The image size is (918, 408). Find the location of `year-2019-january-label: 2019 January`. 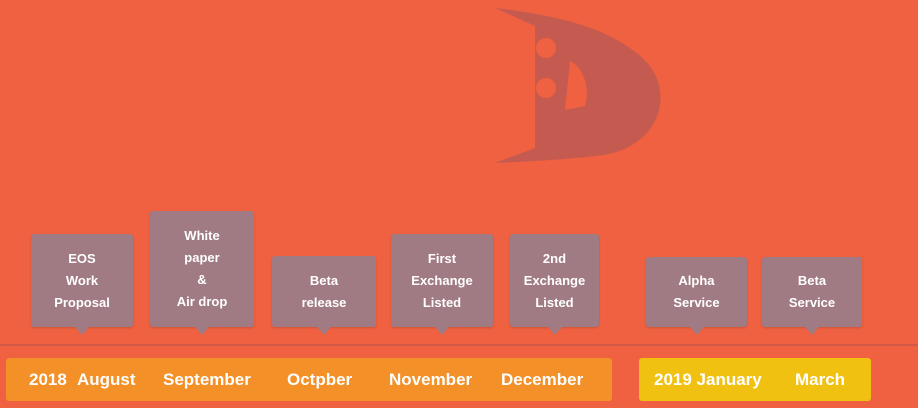

year-2019-january-label: 2019 January is located at coordinates (708, 379).